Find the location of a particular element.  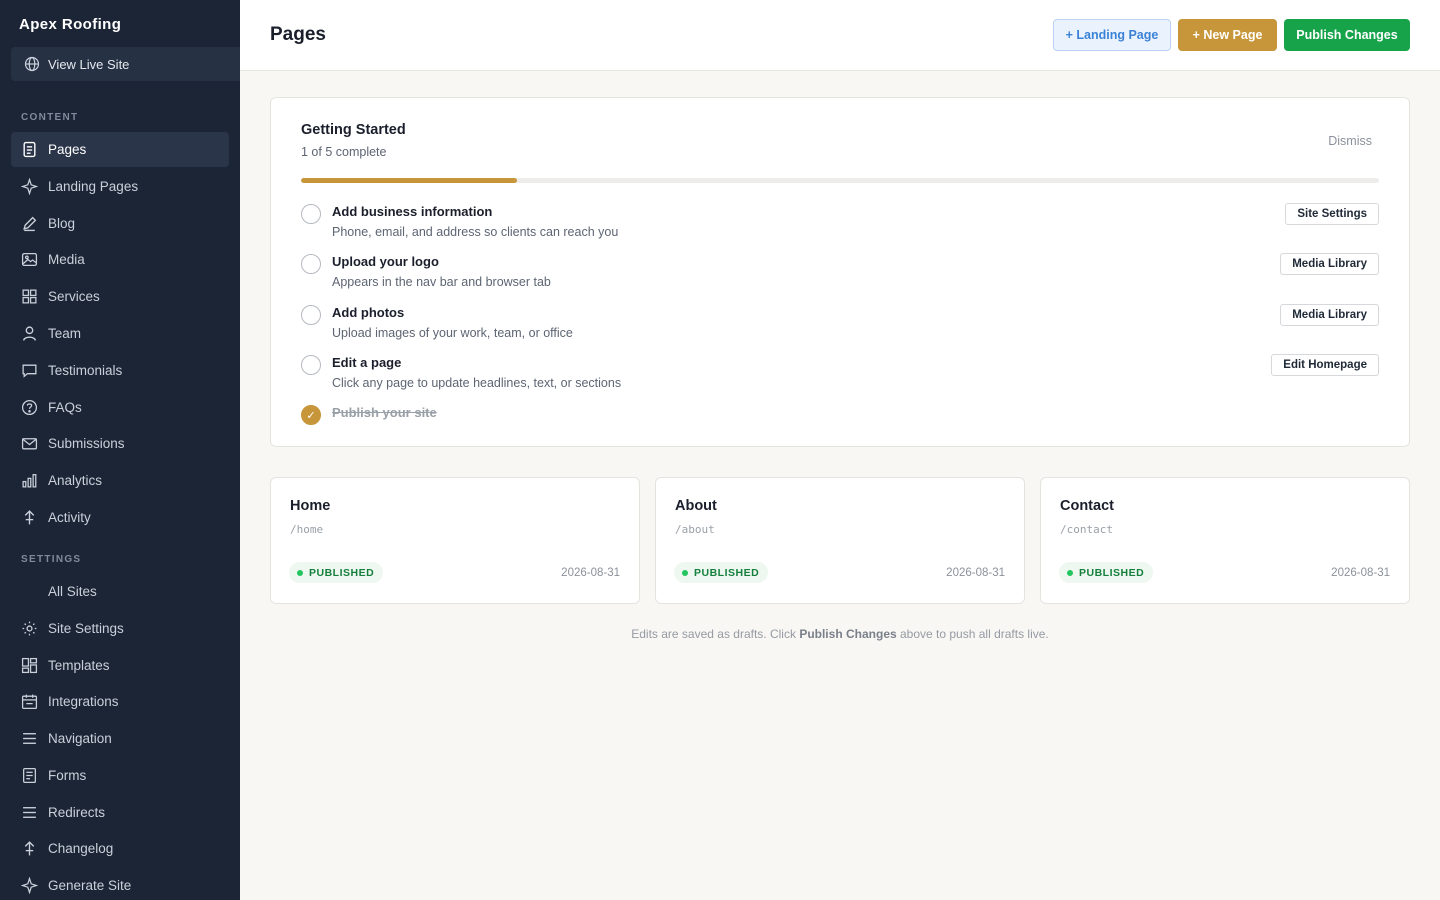

bar-chart-icon is located at coordinates (29, 480).